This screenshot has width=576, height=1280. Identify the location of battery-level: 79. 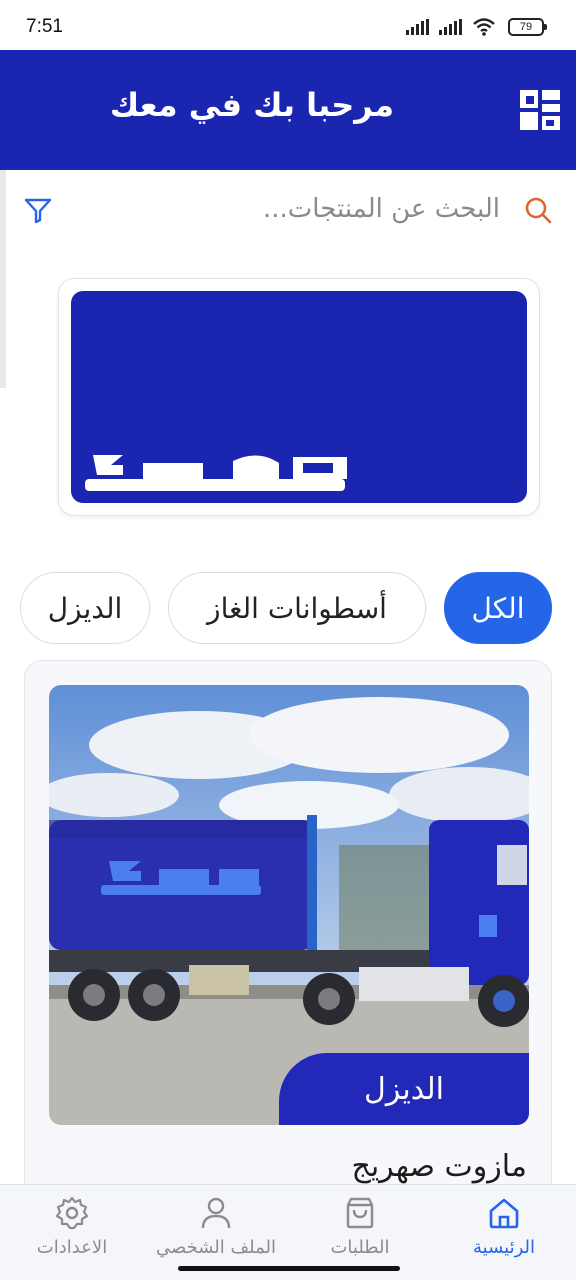
(526, 27).